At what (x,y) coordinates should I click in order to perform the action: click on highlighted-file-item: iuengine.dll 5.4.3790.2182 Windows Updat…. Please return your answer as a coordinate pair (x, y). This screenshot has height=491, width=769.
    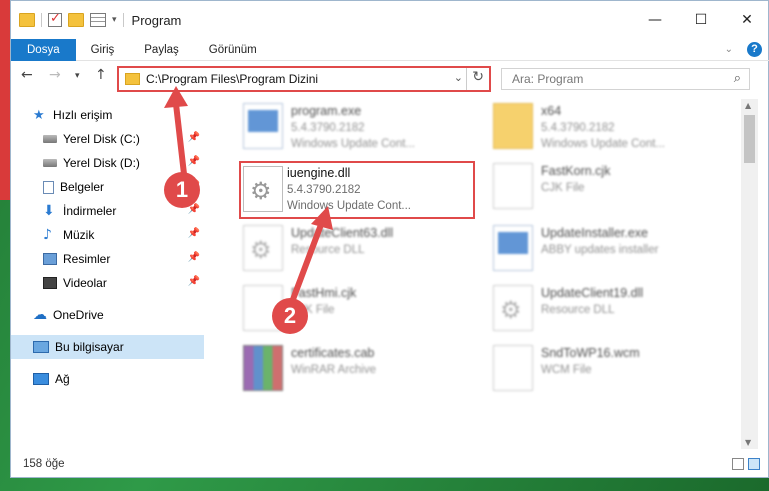
    Looking at the image, I should click on (357, 190).